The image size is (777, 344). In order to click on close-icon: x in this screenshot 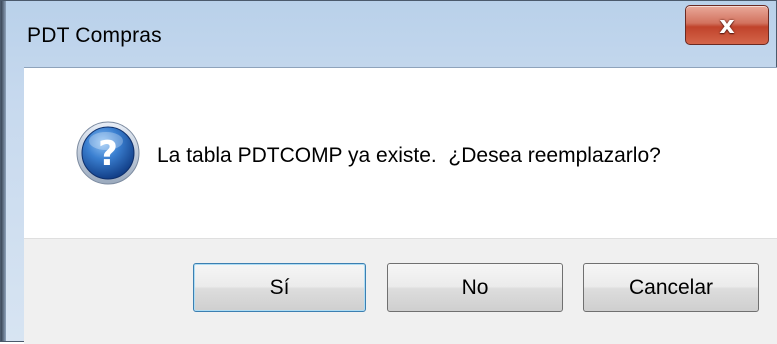, I will do `click(727, 25)`.